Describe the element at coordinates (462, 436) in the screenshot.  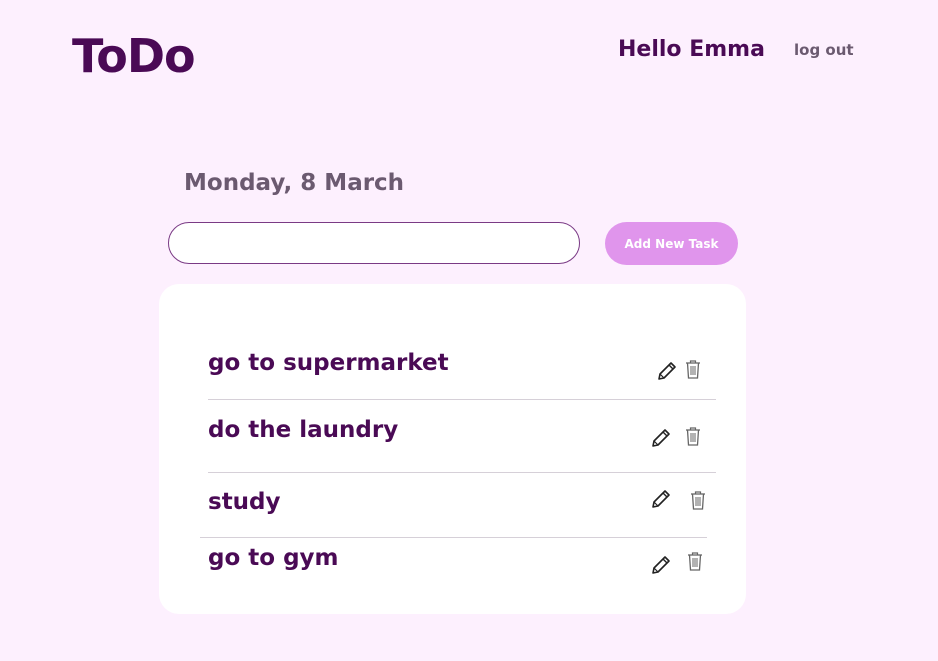
I see `task-item: do the laundry` at that location.